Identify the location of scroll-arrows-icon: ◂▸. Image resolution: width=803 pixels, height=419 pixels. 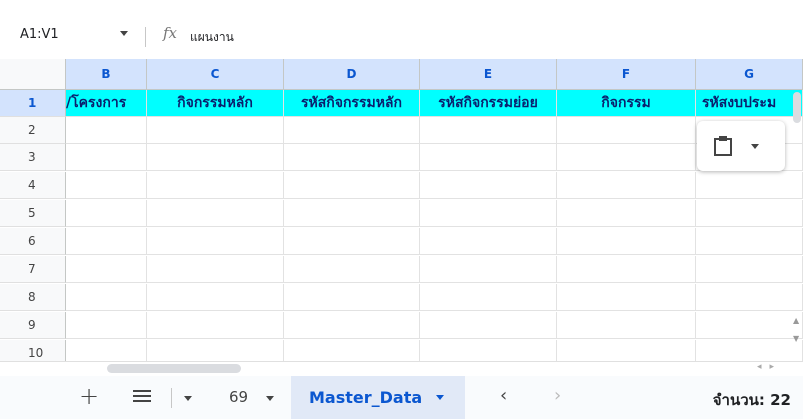
(769, 367).